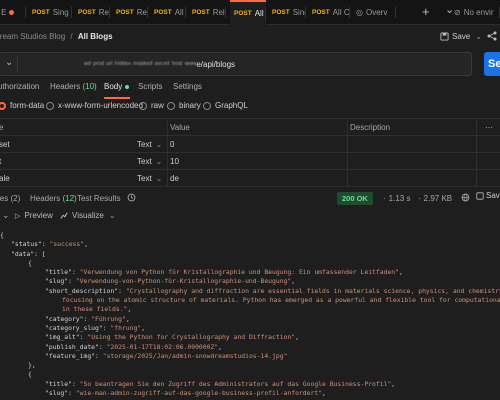 This screenshot has height=400, width=500. I want to click on method-chevron-icon: ⌄, so click(9, 62).